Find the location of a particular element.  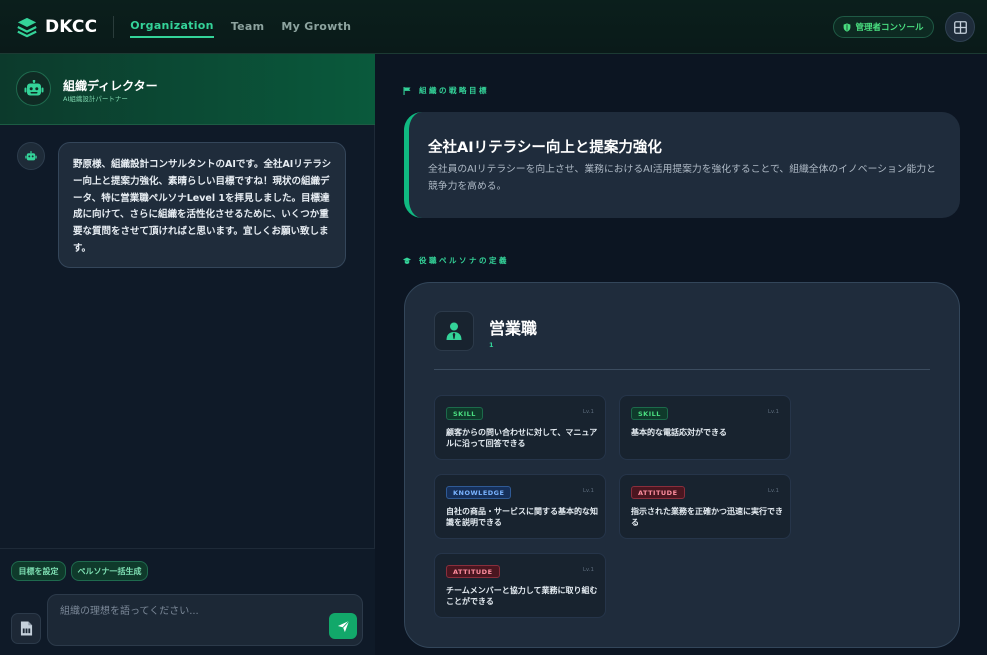

apps-grid-button is located at coordinates (960, 27).